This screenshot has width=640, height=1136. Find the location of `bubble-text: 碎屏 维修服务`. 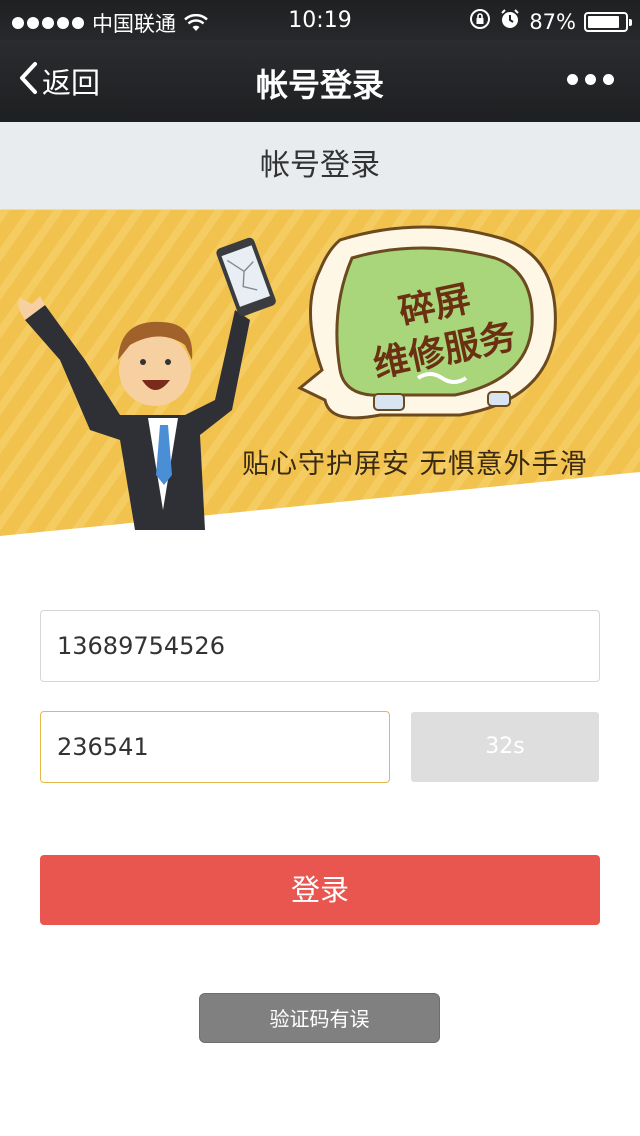

bubble-text: 碎屏 维修服务 is located at coordinates (444, 332).